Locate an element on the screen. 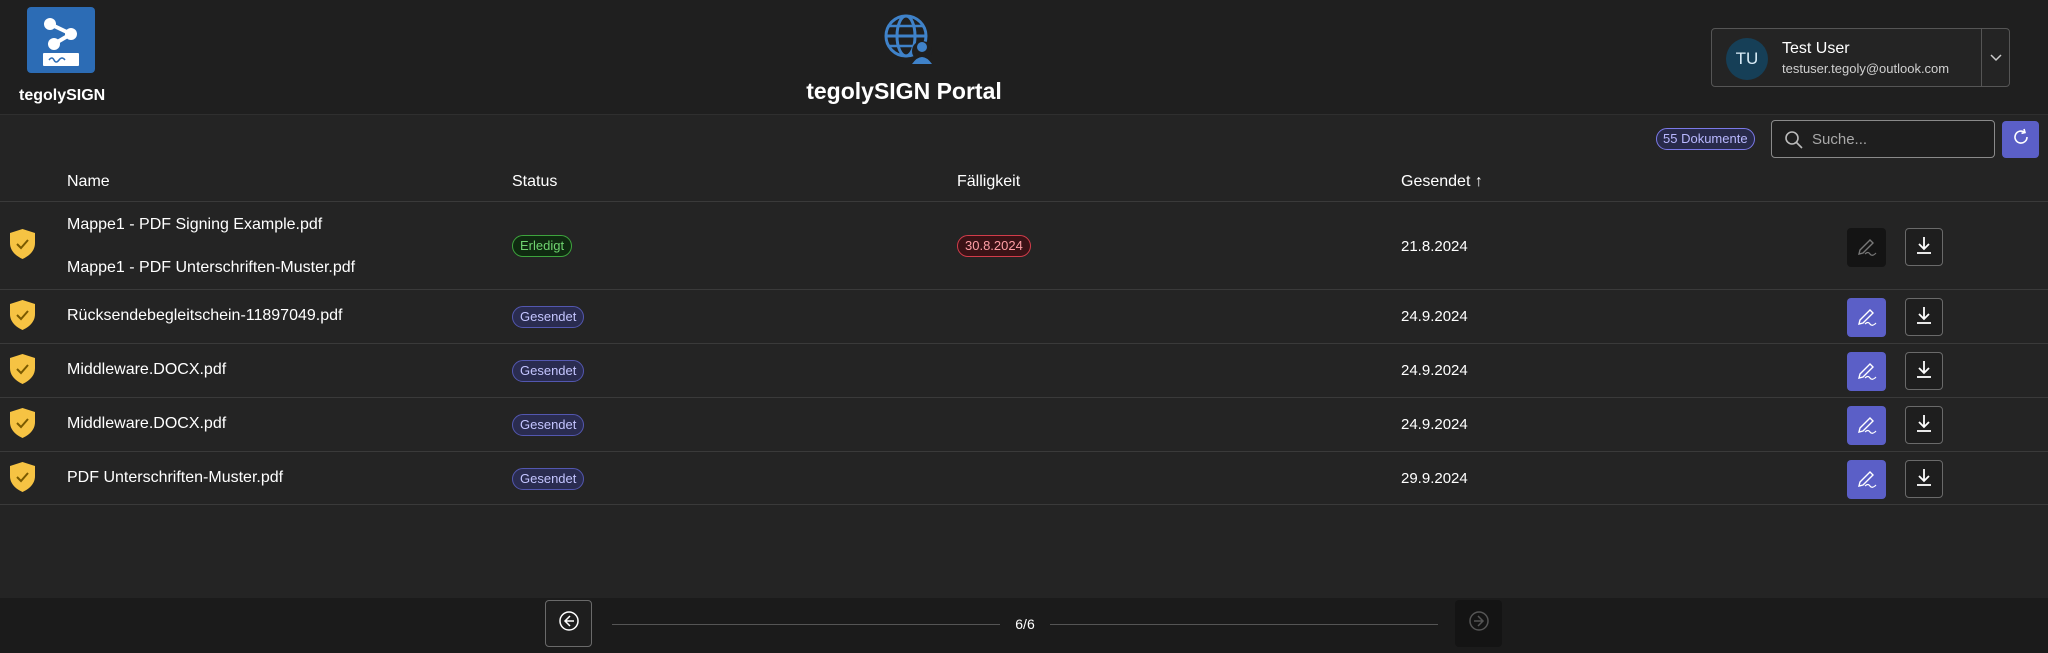 This screenshot has height=653, width=2048. document-name: PDF Unterschriften-Muster.pdf is located at coordinates (175, 478).